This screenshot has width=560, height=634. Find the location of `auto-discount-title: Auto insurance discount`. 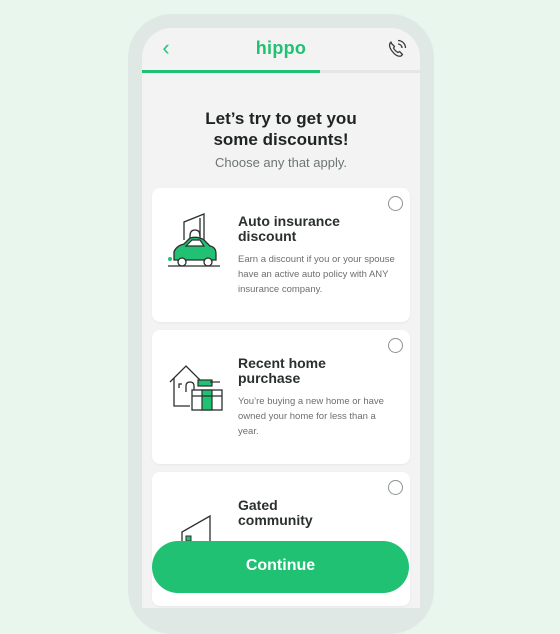

auto-discount-title: Auto insurance discount is located at coordinates (313, 229).